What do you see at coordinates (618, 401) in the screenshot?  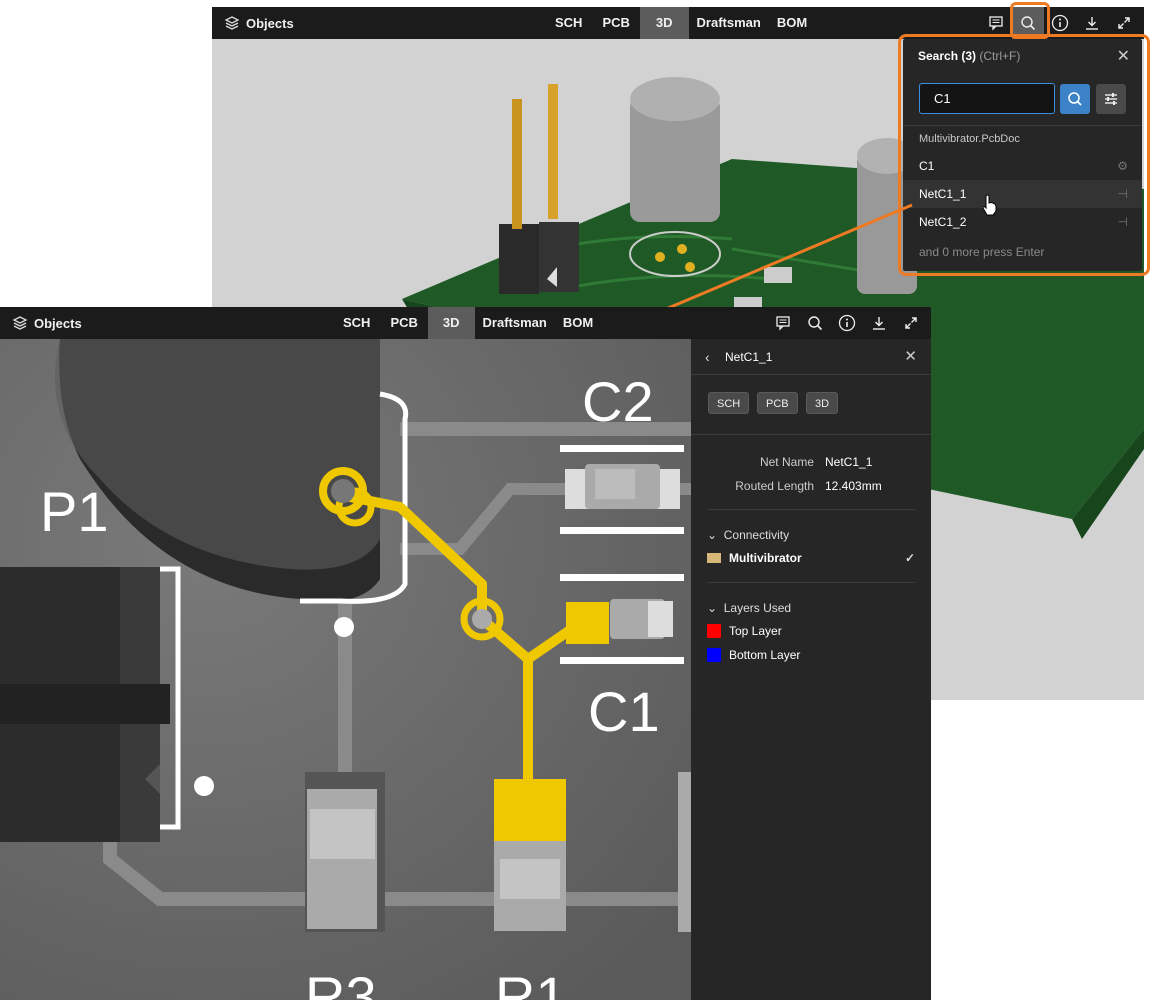 I see `label-c2: C2` at bounding box center [618, 401].